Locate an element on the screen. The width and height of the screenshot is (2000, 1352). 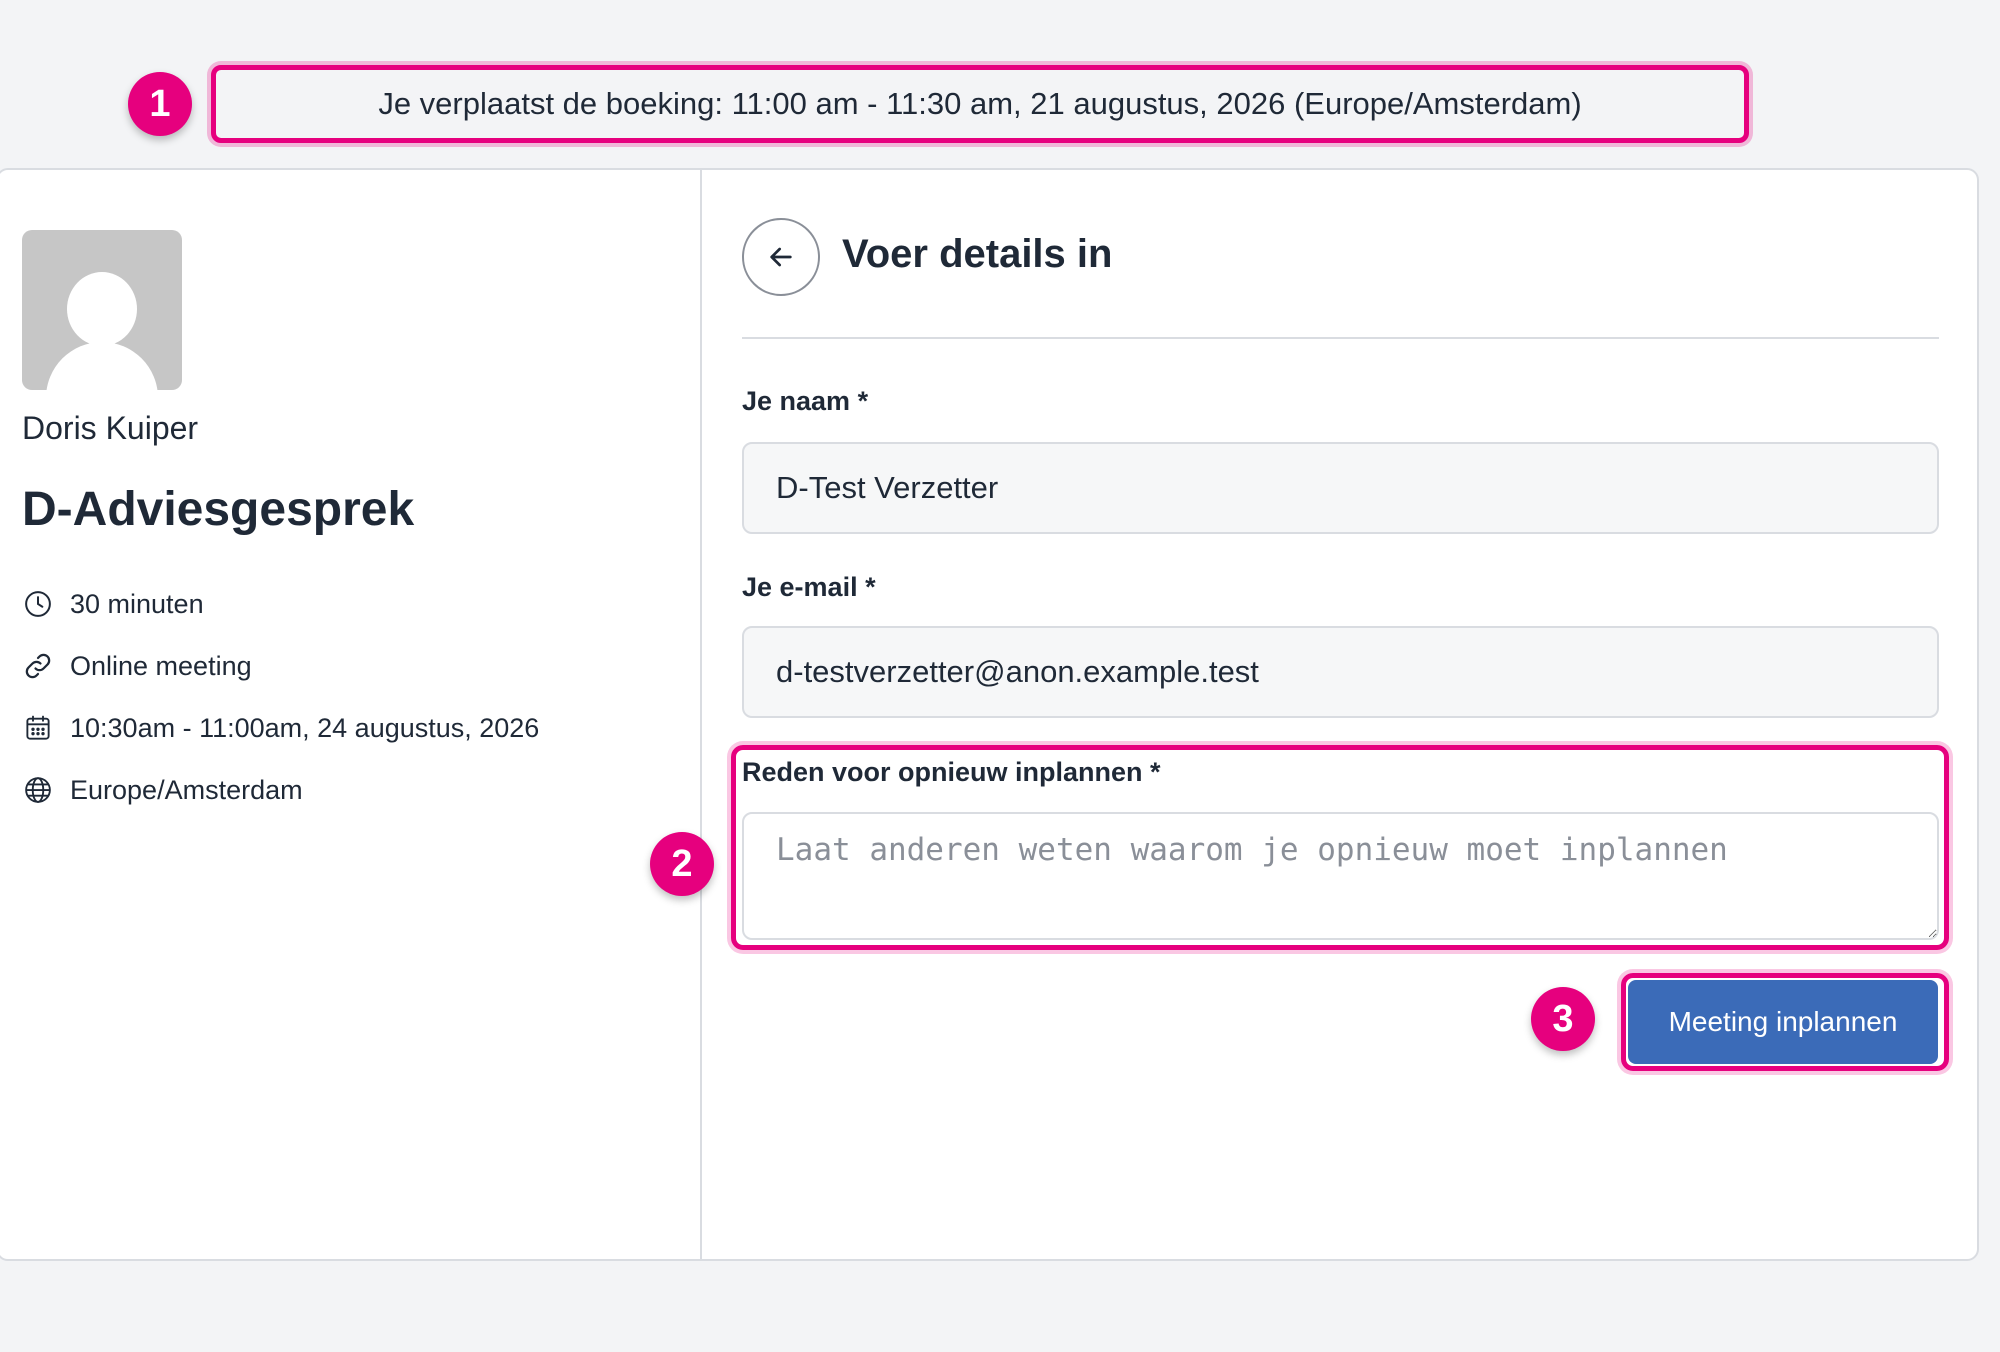
event-time-row: 10:30am - 11:00am, 24 augustus, 2026 is located at coordinates (280, 728).